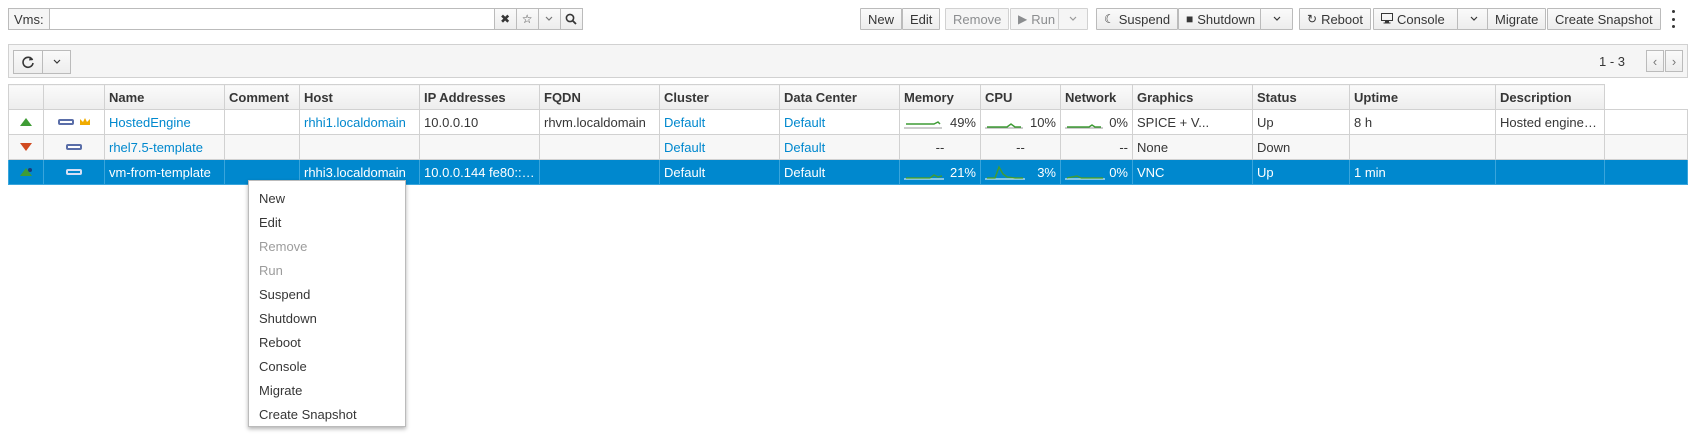  What do you see at coordinates (1004, 126) in the screenshot?
I see `cpu-sparkline` at bounding box center [1004, 126].